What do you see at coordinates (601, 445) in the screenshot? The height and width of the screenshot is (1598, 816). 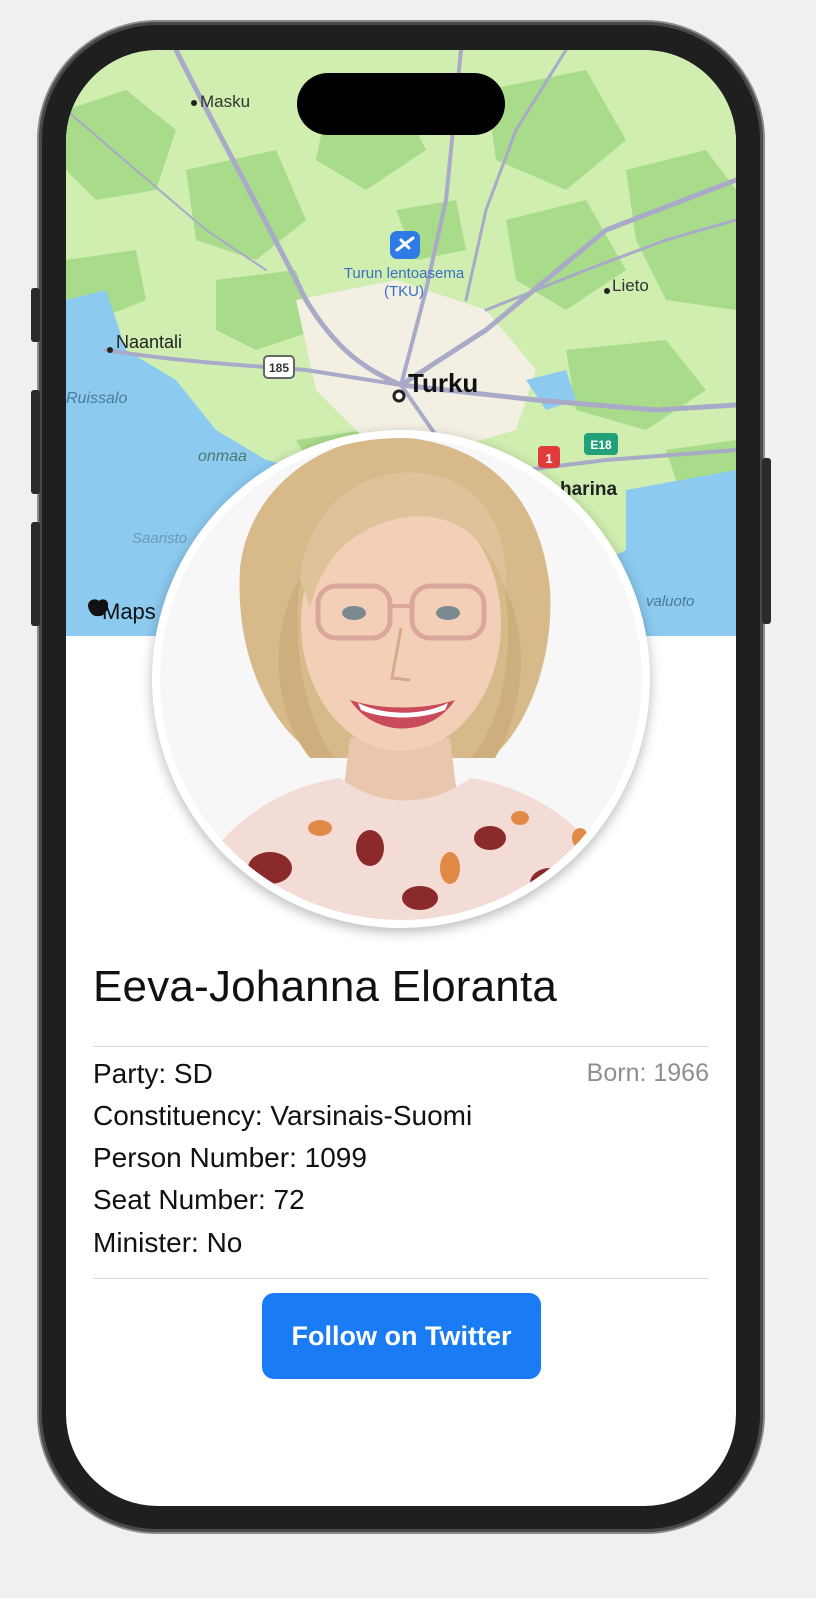 I see `road-shield-e18: E18` at bounding box center [601, 445].